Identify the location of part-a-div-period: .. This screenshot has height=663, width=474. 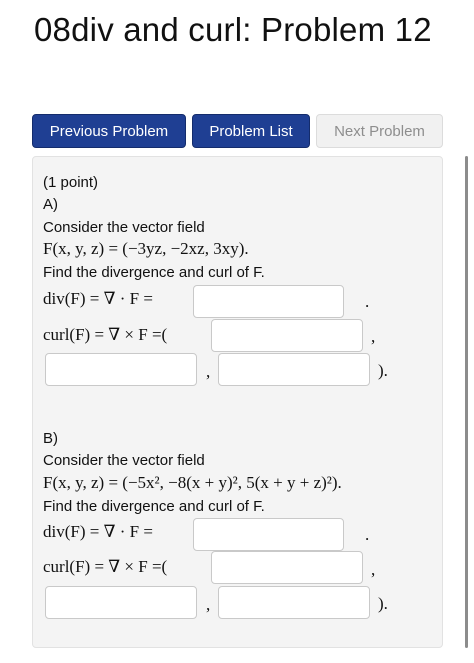
(367, 301).